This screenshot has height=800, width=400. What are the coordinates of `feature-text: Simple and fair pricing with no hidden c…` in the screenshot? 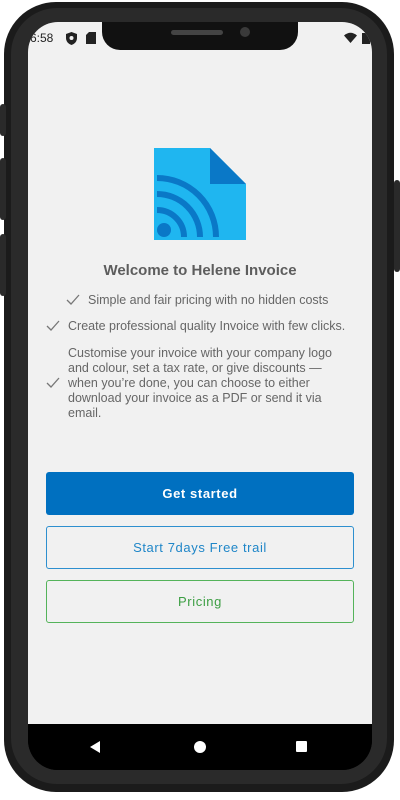 It's located at (208, 300).